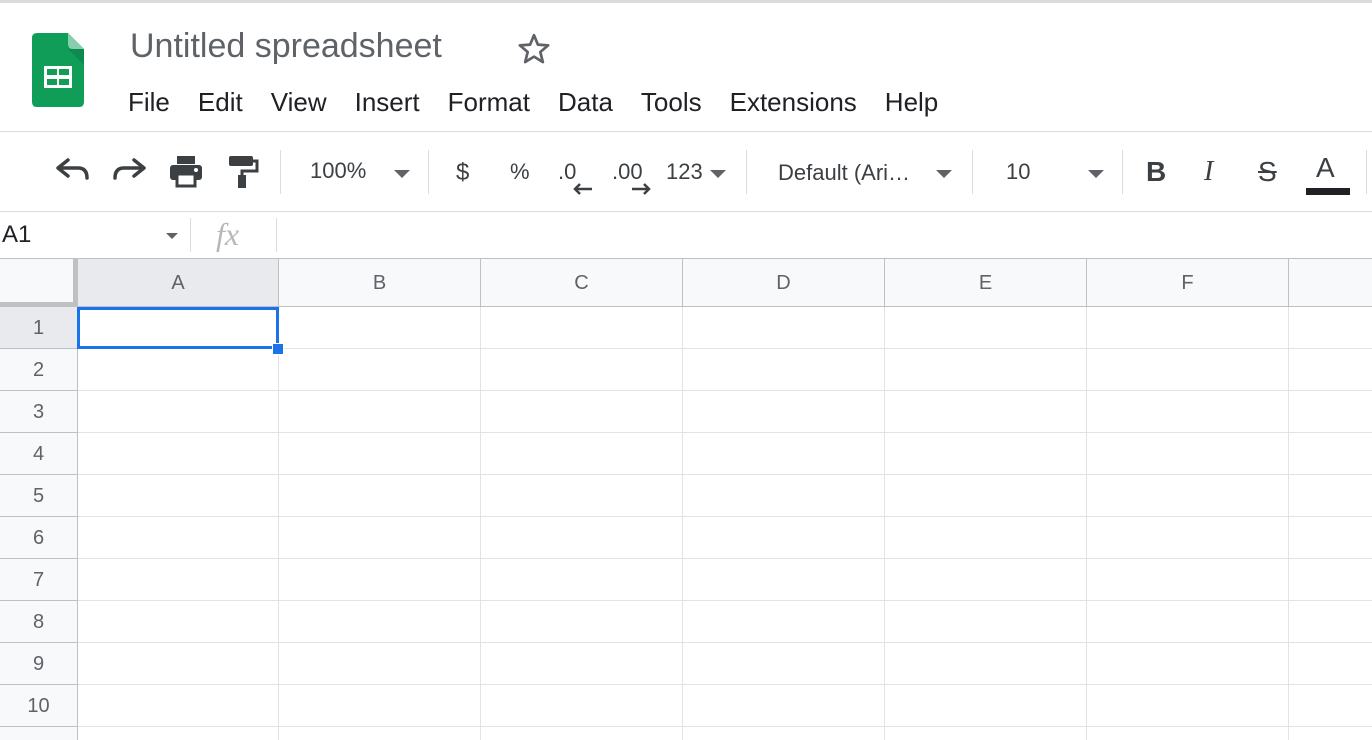 Image resolution: width=1372 pixels, height=740 pixels. I want to click on star-icon, so click(534, 49).